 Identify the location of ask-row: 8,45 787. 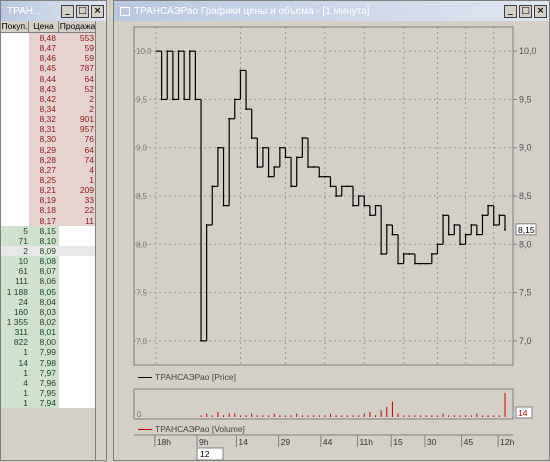
(49, 68).